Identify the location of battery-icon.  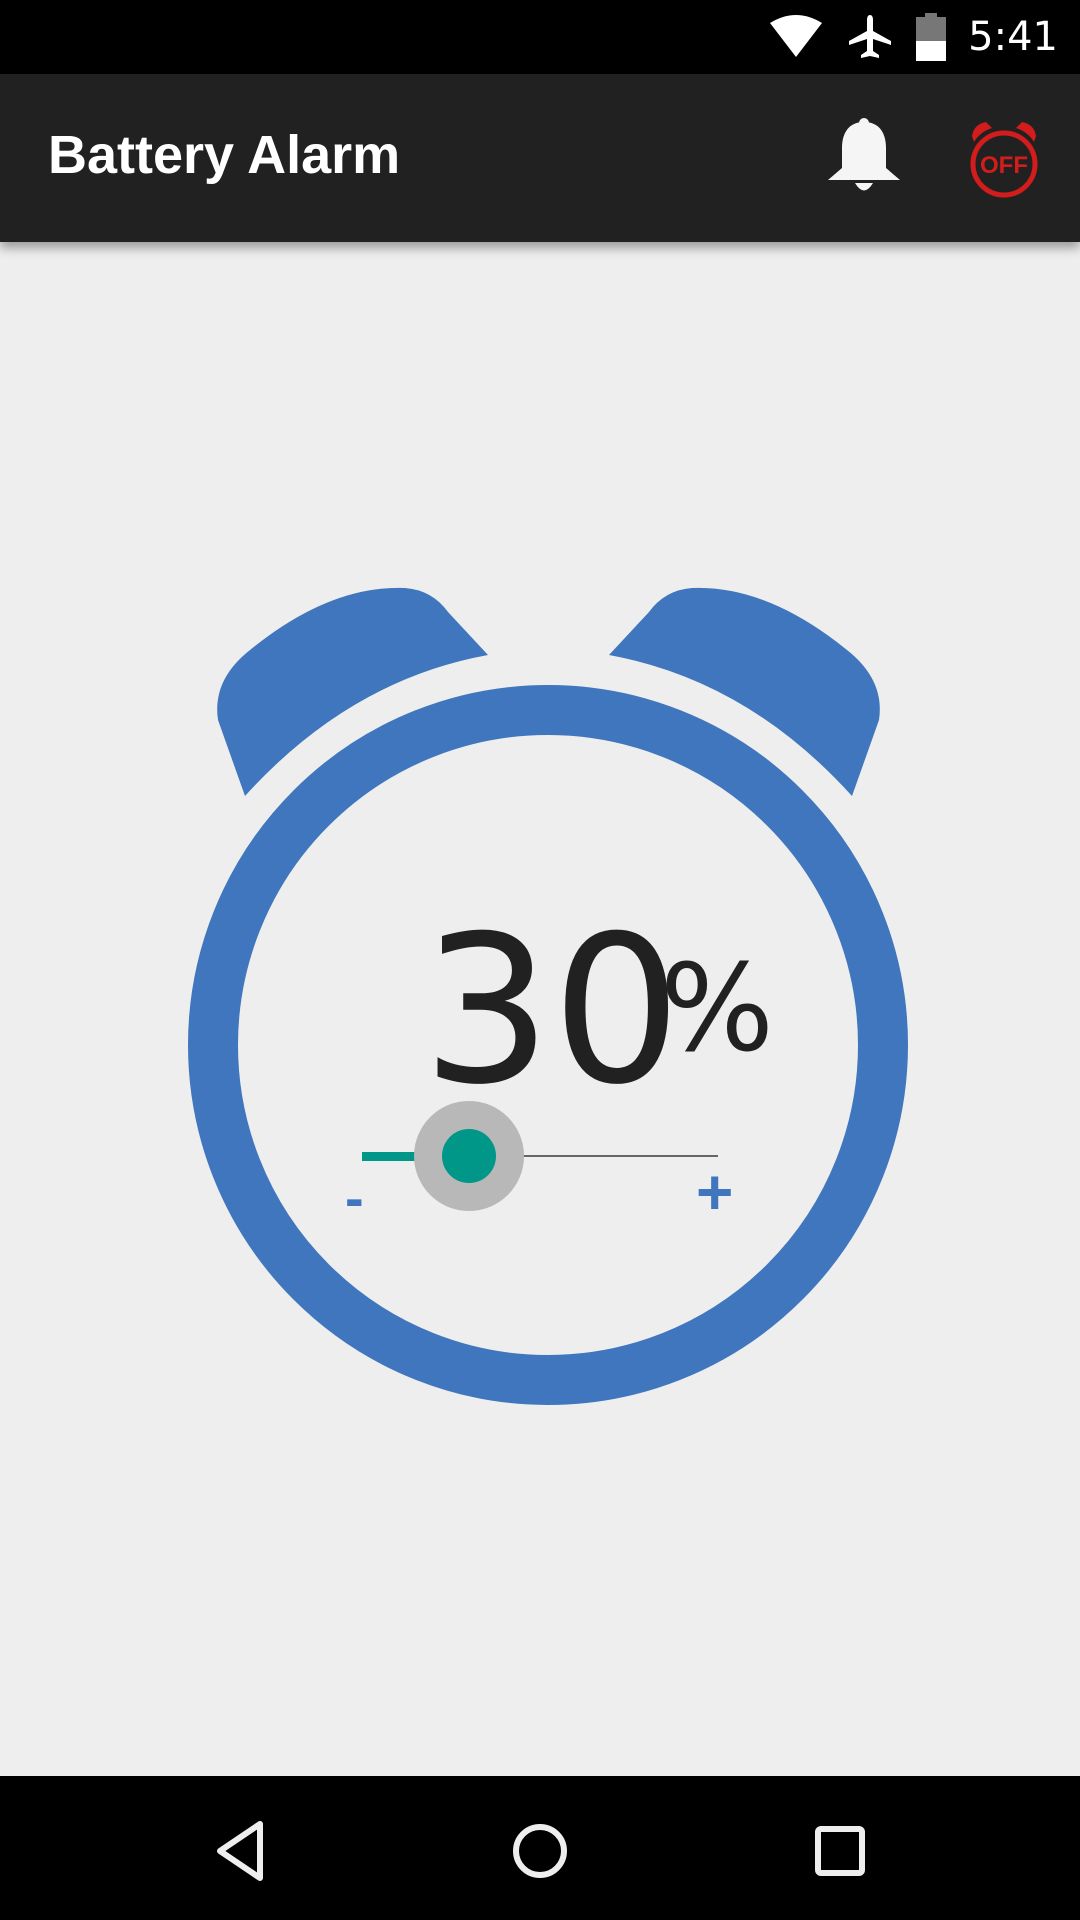
(931, 37).